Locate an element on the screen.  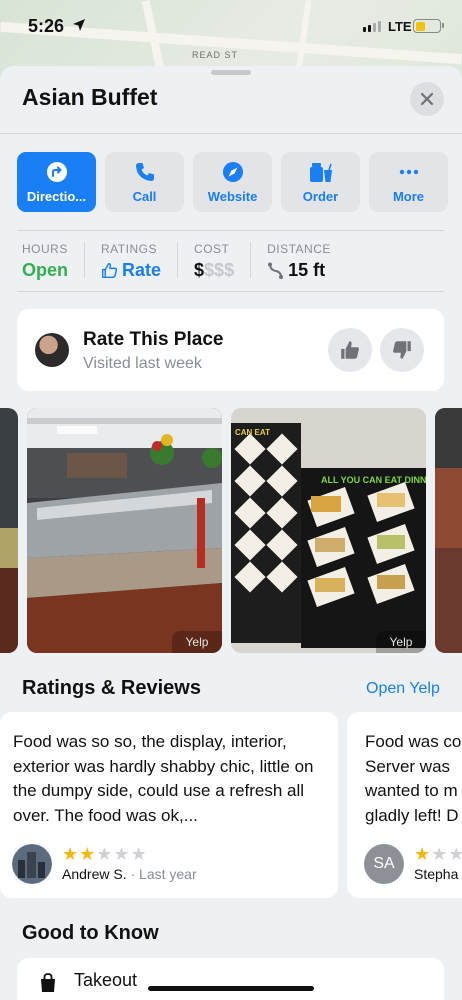
buffet-counter-image is located at coordinates (124, 530).